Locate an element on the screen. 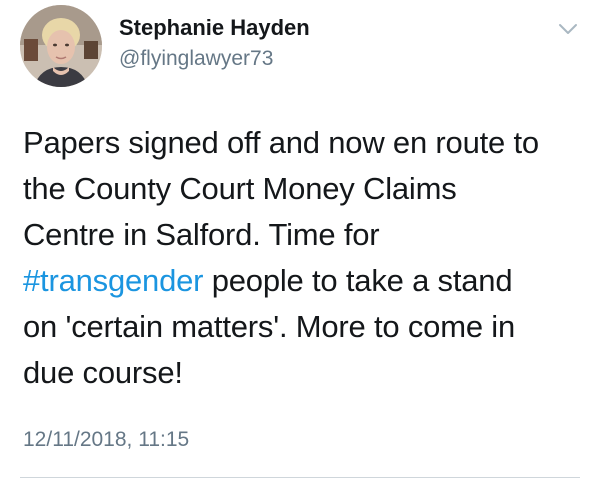 This screenshot has width=600, height=481. tweet-timestamp: 12/11/2018, 11:15 is located at coordinates (106, 440).